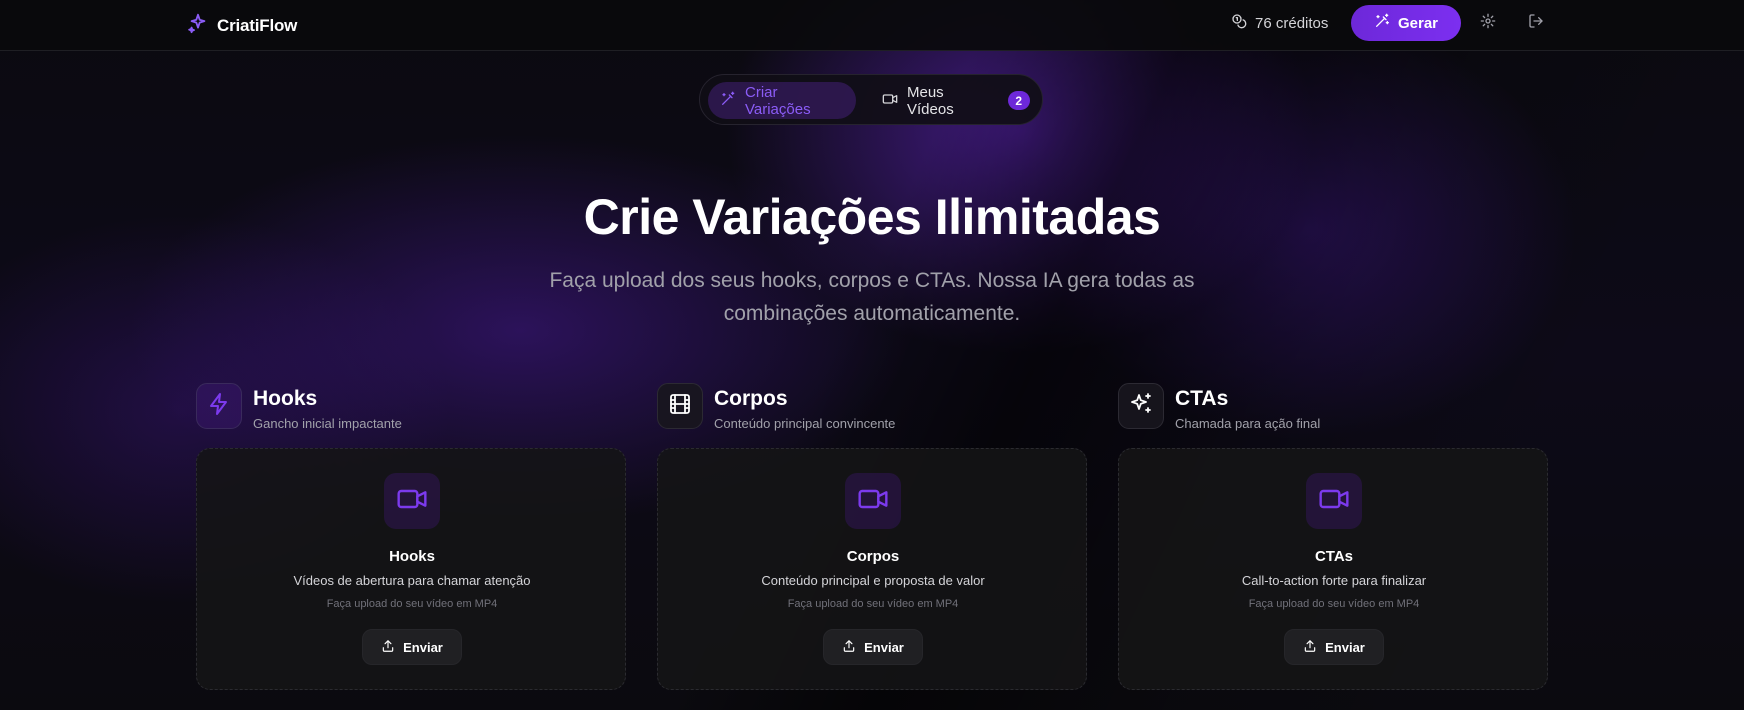 This screenshot has height=710, width=1744. I want to click on coins-icon, so click(1239, 23).